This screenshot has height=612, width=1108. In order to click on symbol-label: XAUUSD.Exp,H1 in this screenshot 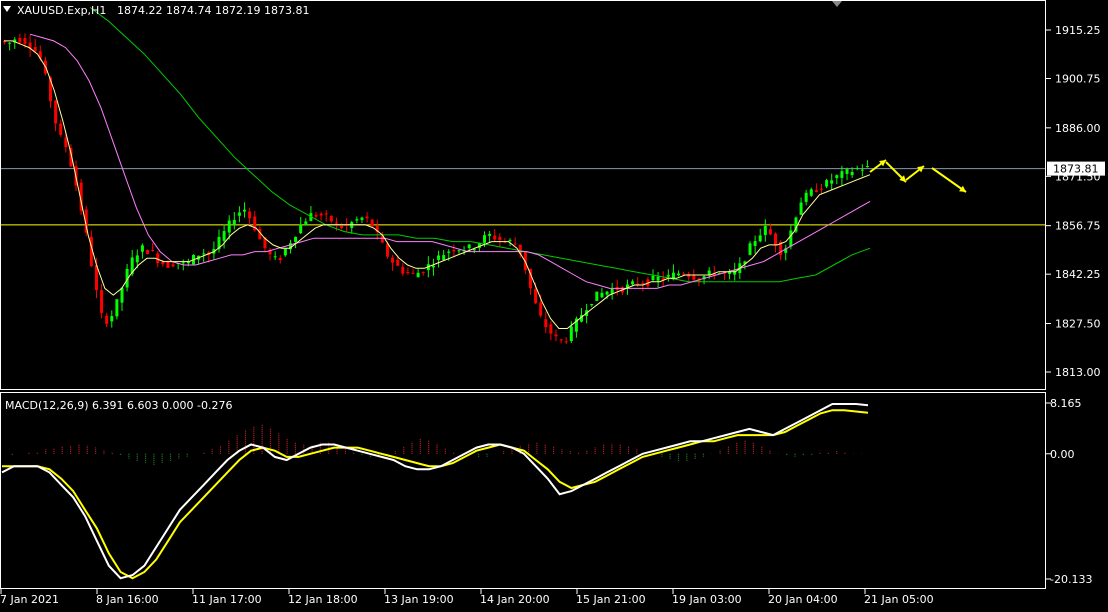, I will do `click(61, 10)`.